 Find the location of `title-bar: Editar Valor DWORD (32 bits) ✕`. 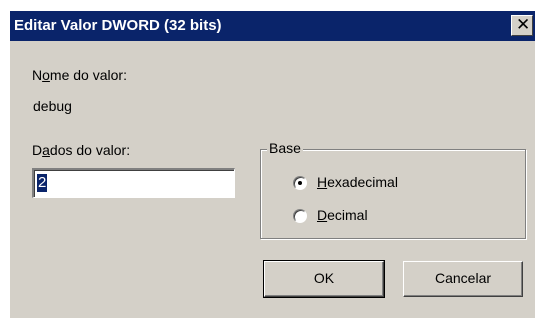

title-bar: Editar Valor DWORD (32 bits) ✕ is located at coordinates (272, 26).